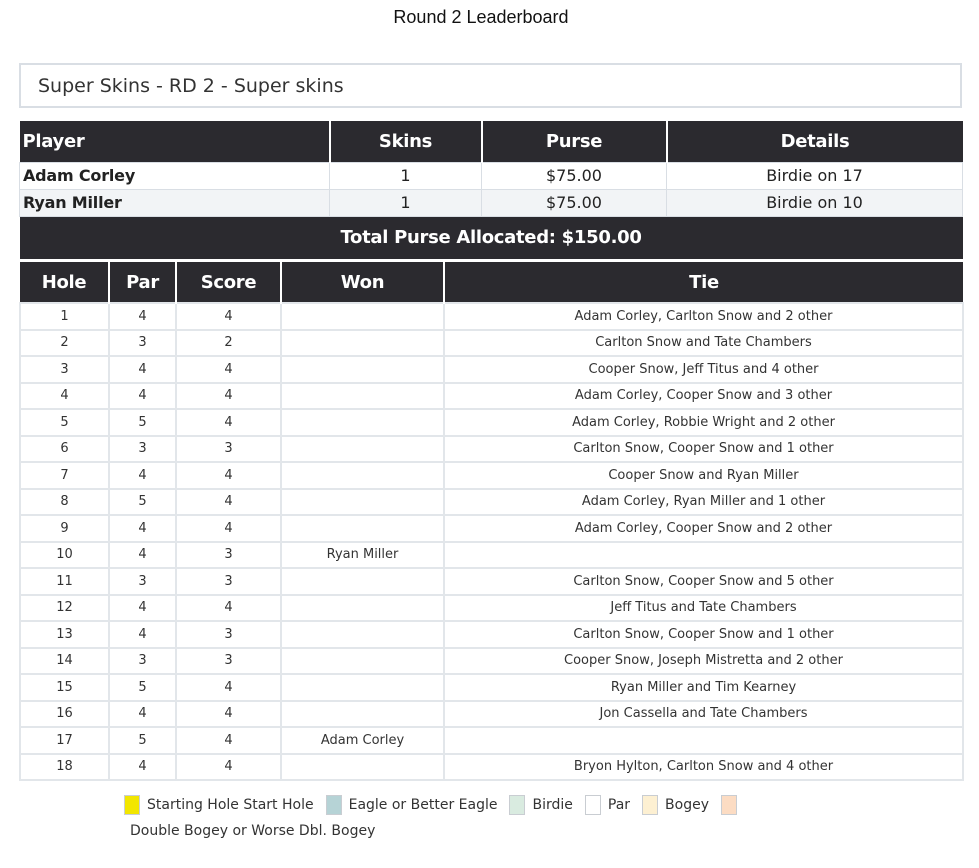 The image size is (979, 868). I want to click on hole-tie: Carlton Snow, Cooper Snow and 1 other, so click(703, 634).